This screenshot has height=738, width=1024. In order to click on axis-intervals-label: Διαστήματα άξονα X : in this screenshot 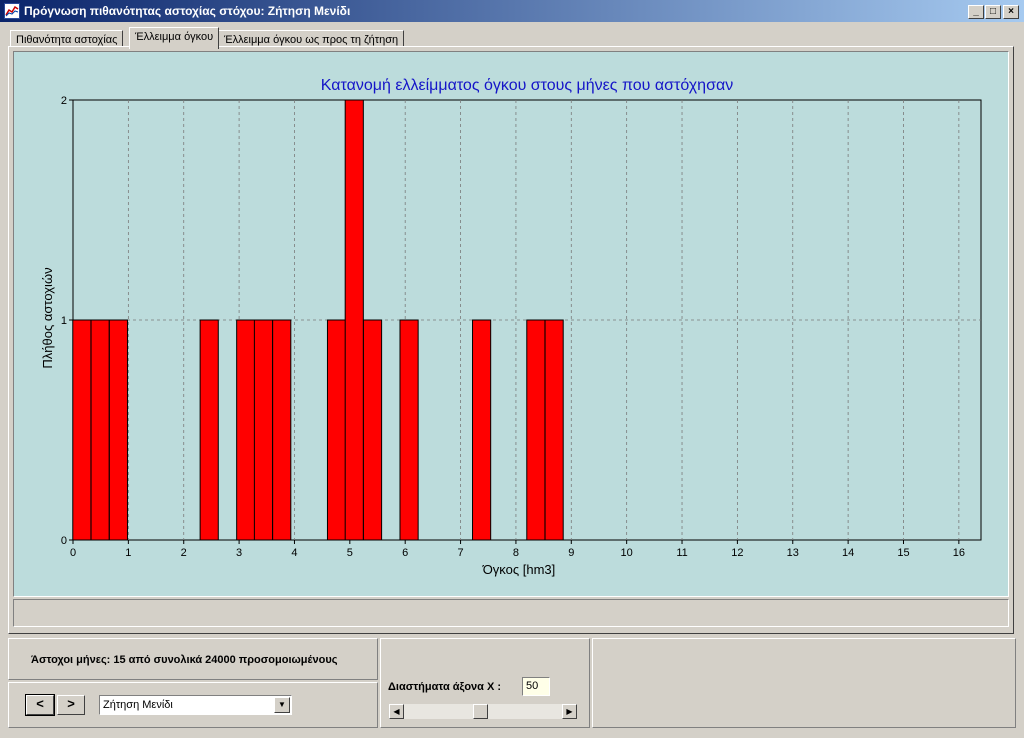, I will do `click(445, 687)`.